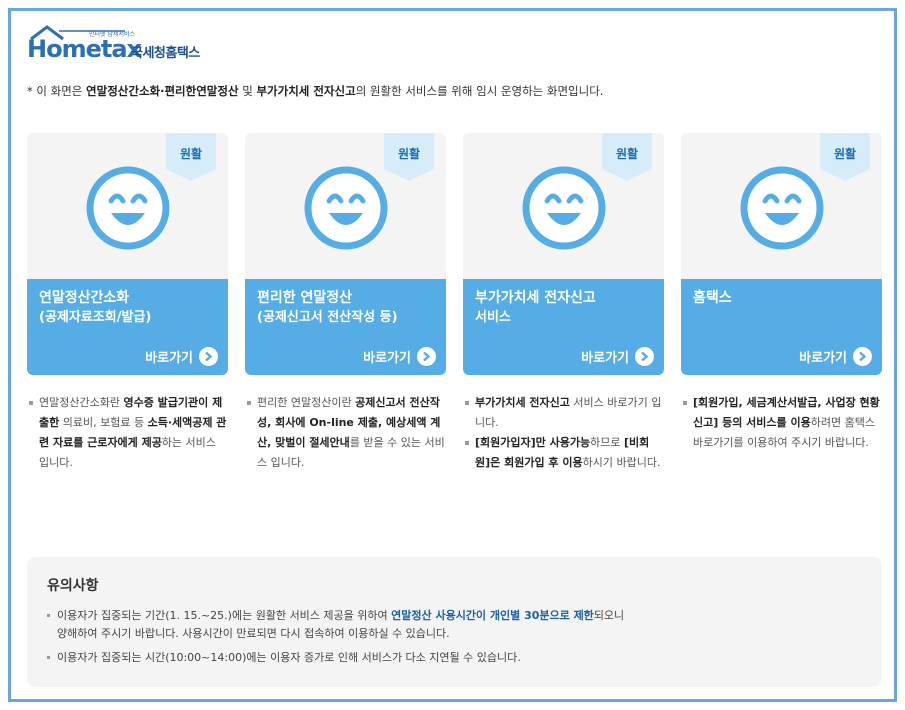 Image resolution: width=905 pixels, height=710 pixels. Describe the element at coordinates (84, 49) in the screenshot. I see `logo-wordmark: Hometax` at that location.